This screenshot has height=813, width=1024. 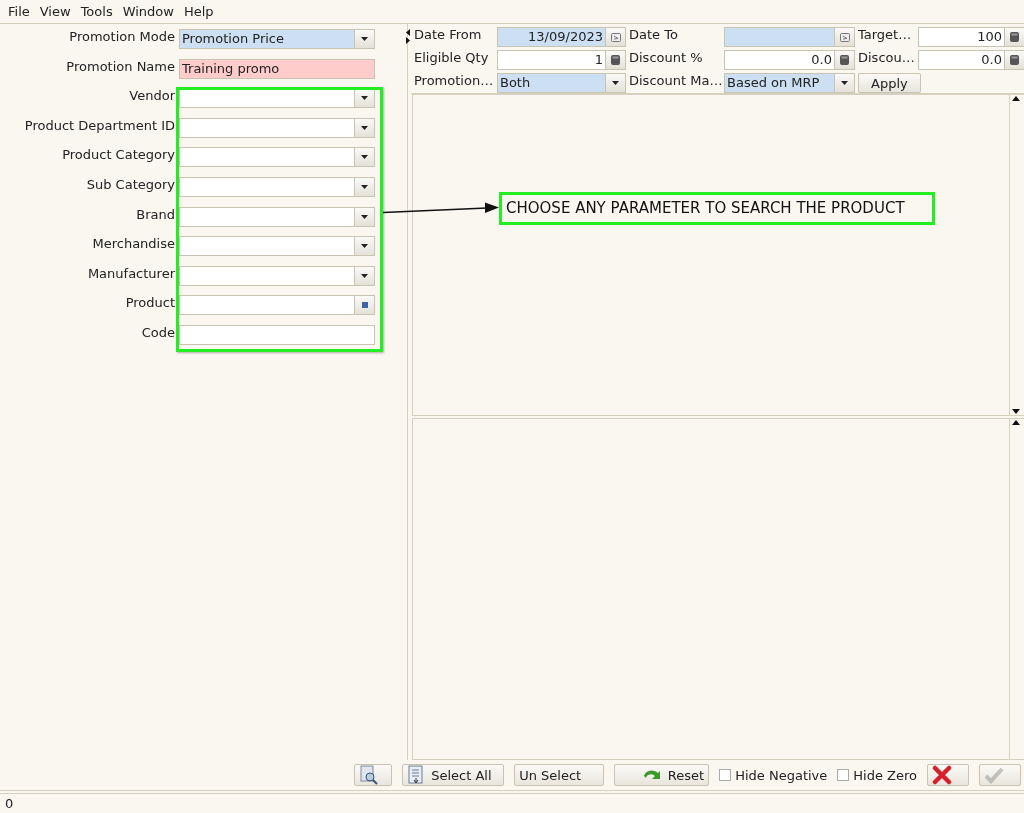 I want to click on document-icon, so click(x=416, y=775).